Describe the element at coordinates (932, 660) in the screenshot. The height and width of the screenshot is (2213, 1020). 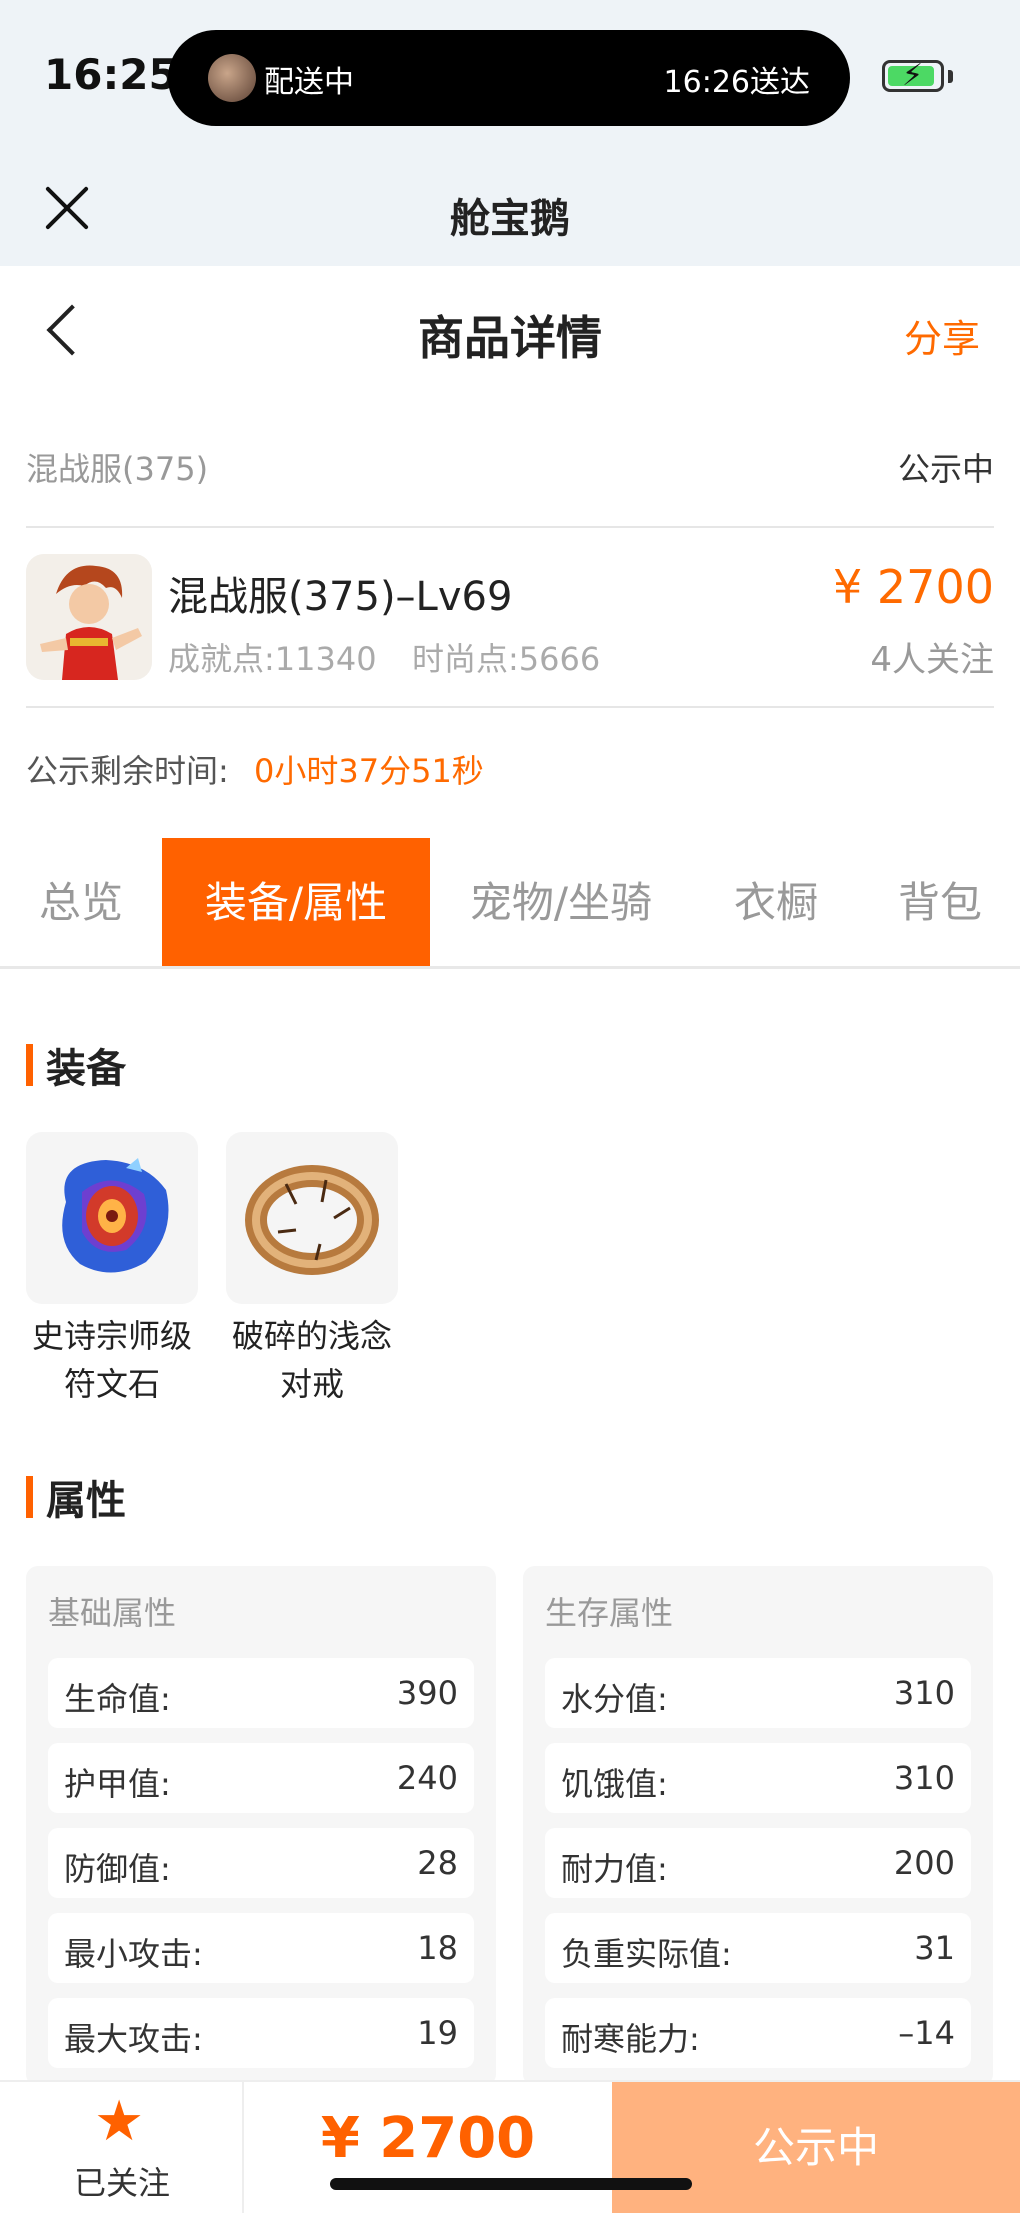
I see `follower-count: 4人关注` at that location.